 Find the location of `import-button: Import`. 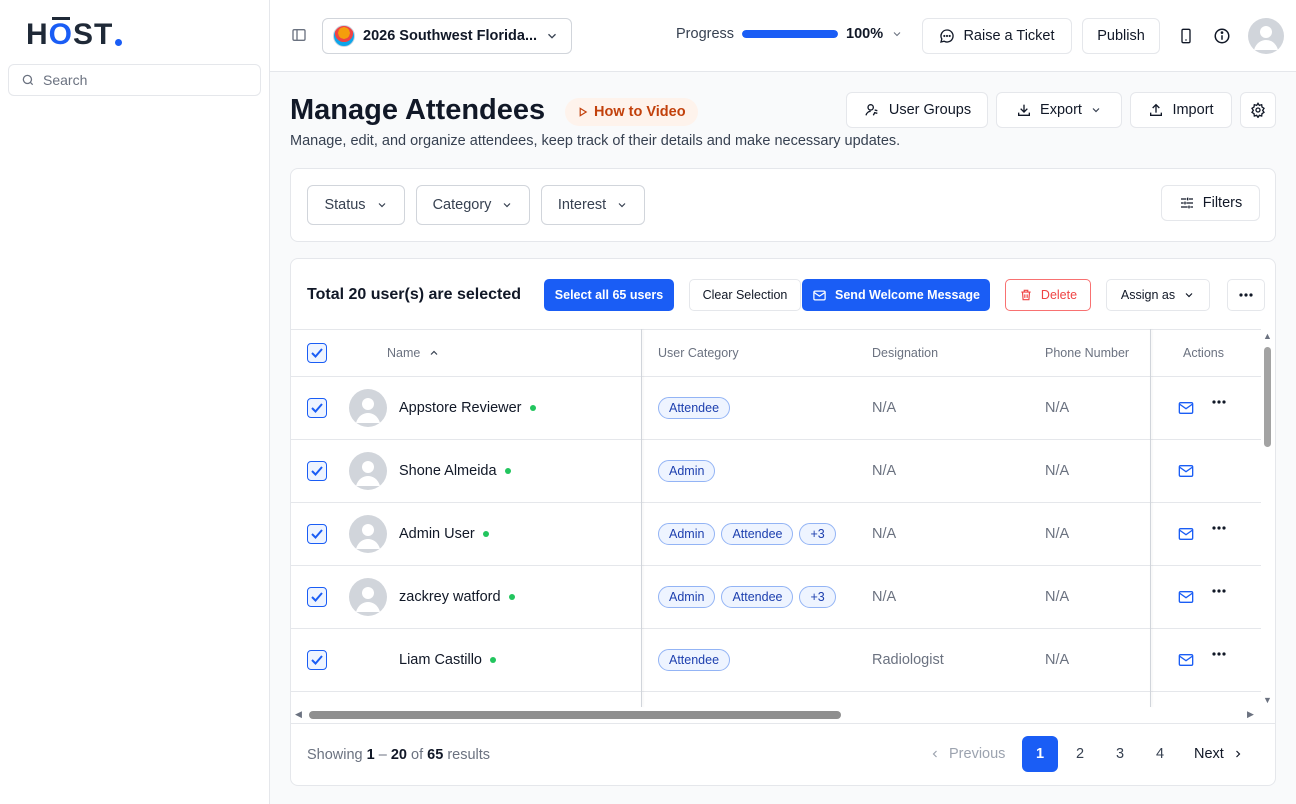

import-button: Import is located at coordinates (1181, 110).